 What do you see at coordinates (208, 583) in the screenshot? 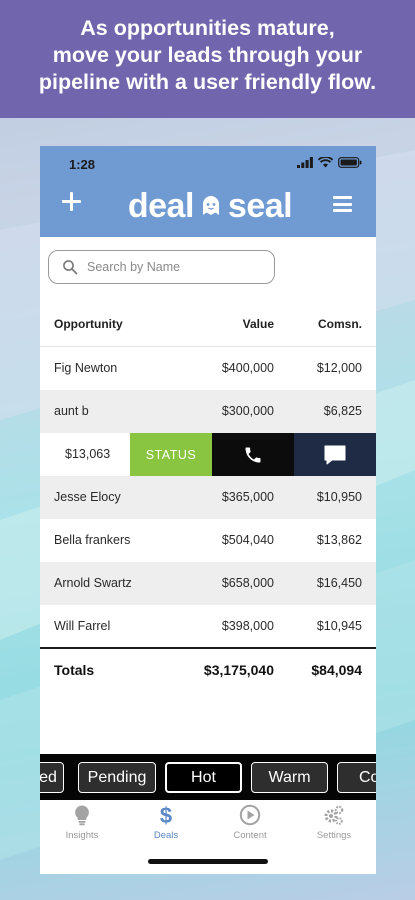
I see `table-row: Arnold Swartz $658,000 $16,450` at bounding box center [208, 583].